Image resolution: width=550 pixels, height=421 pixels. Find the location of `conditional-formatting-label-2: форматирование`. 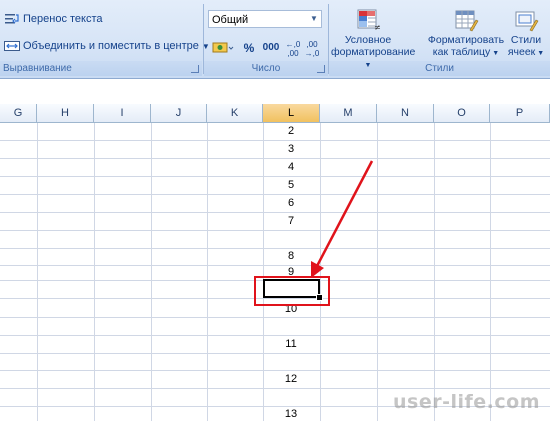

conditional-formatting-label-2: форматирование is located at coordinates (373, 52).